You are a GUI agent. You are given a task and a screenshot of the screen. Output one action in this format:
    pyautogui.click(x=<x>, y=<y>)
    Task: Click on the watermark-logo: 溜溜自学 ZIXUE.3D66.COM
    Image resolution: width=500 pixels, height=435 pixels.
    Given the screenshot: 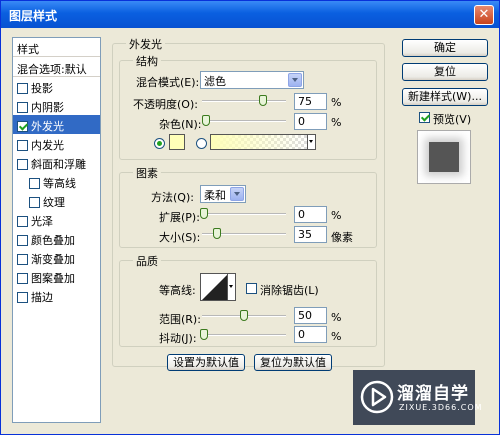 What is the action you would take?
    pyautogui.click(x=417, y=397)
    